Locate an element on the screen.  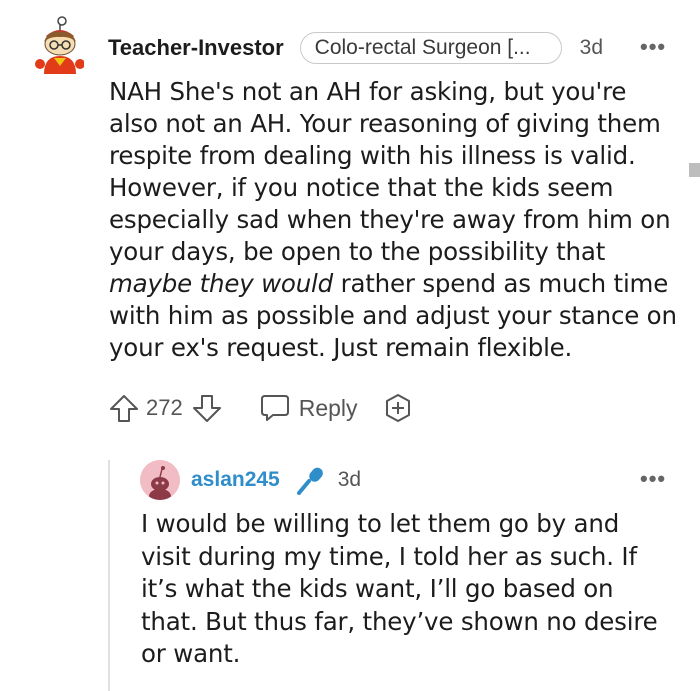
upvote-icon is located at coordinates (124, 408).